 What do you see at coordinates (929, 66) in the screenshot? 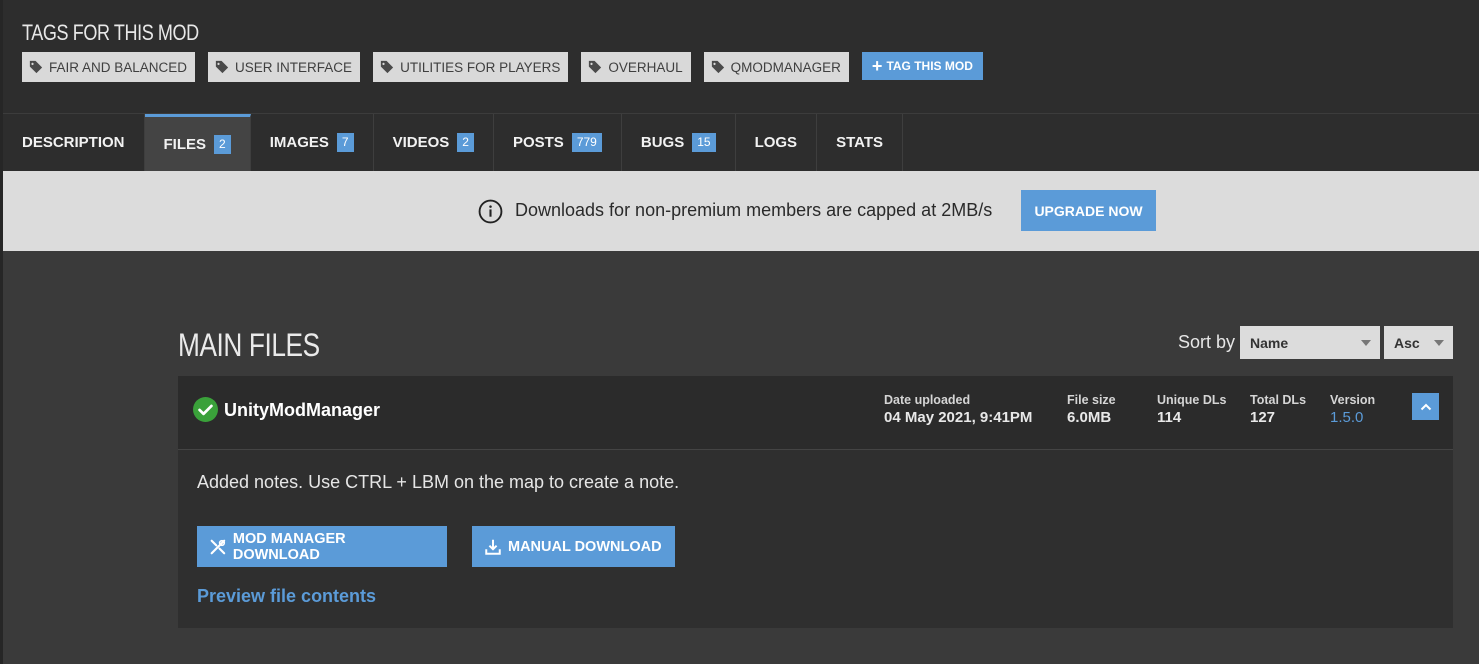
I see `tag-this-mod-label: TAG THIS MOD` at bounding box center [929, 66].